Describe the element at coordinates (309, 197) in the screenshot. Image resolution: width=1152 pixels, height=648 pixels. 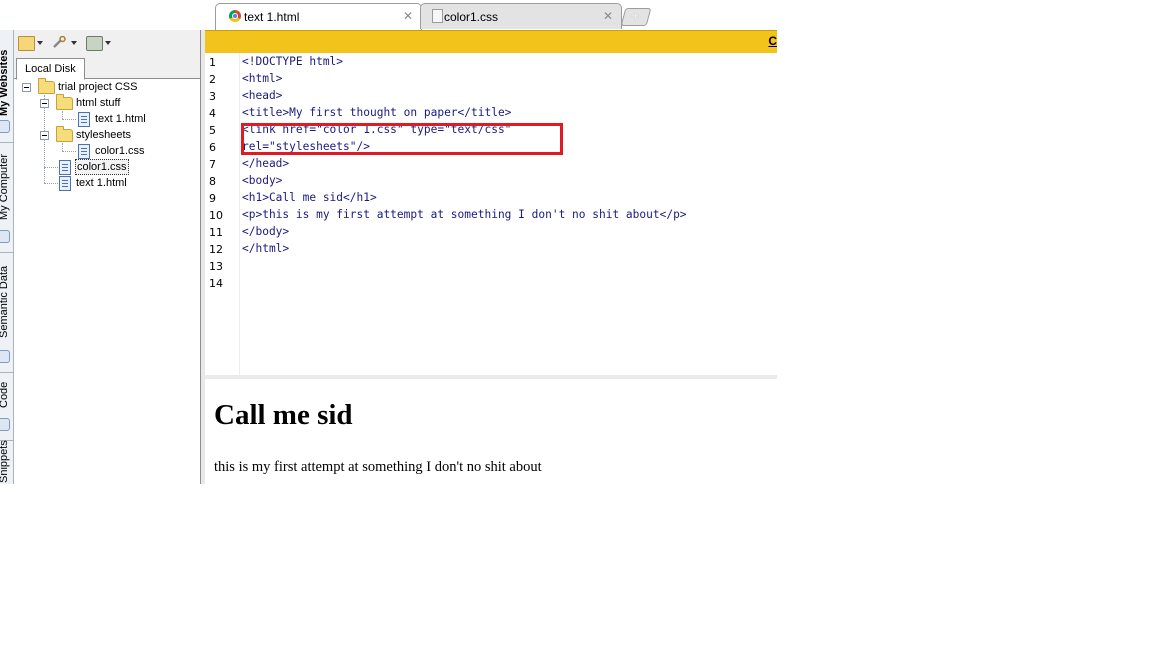
I see `code-line: <h1>Call me sid</h1>` at that location.